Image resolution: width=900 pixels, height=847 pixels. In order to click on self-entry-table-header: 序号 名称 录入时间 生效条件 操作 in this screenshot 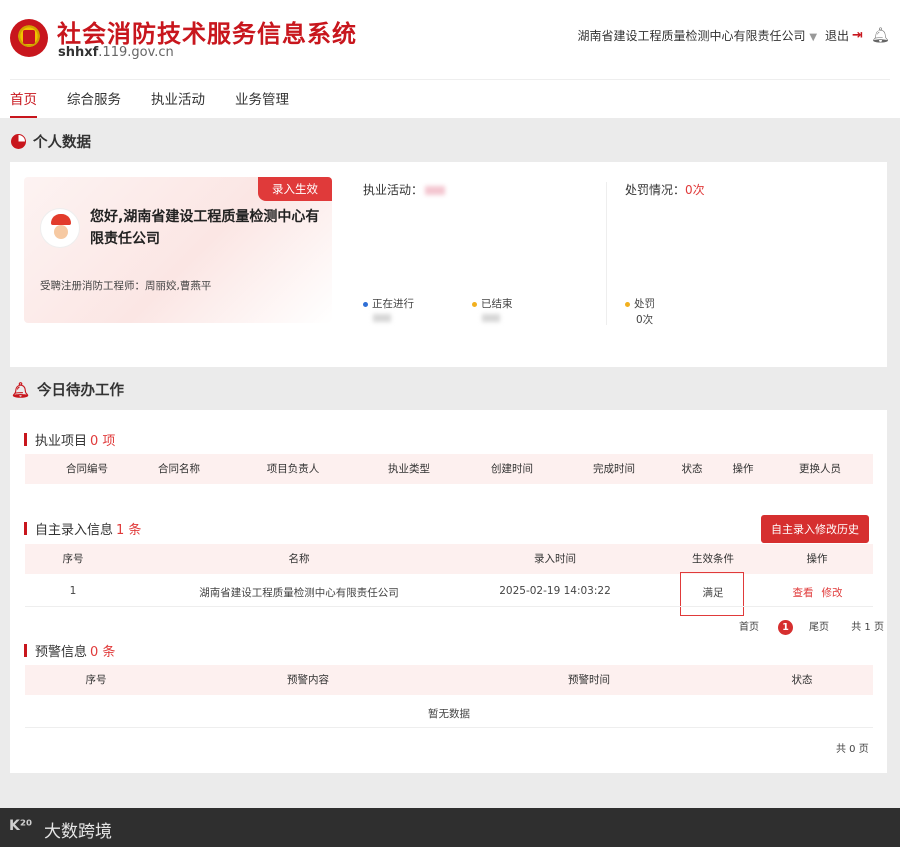, I will do `click(449, 559)`.